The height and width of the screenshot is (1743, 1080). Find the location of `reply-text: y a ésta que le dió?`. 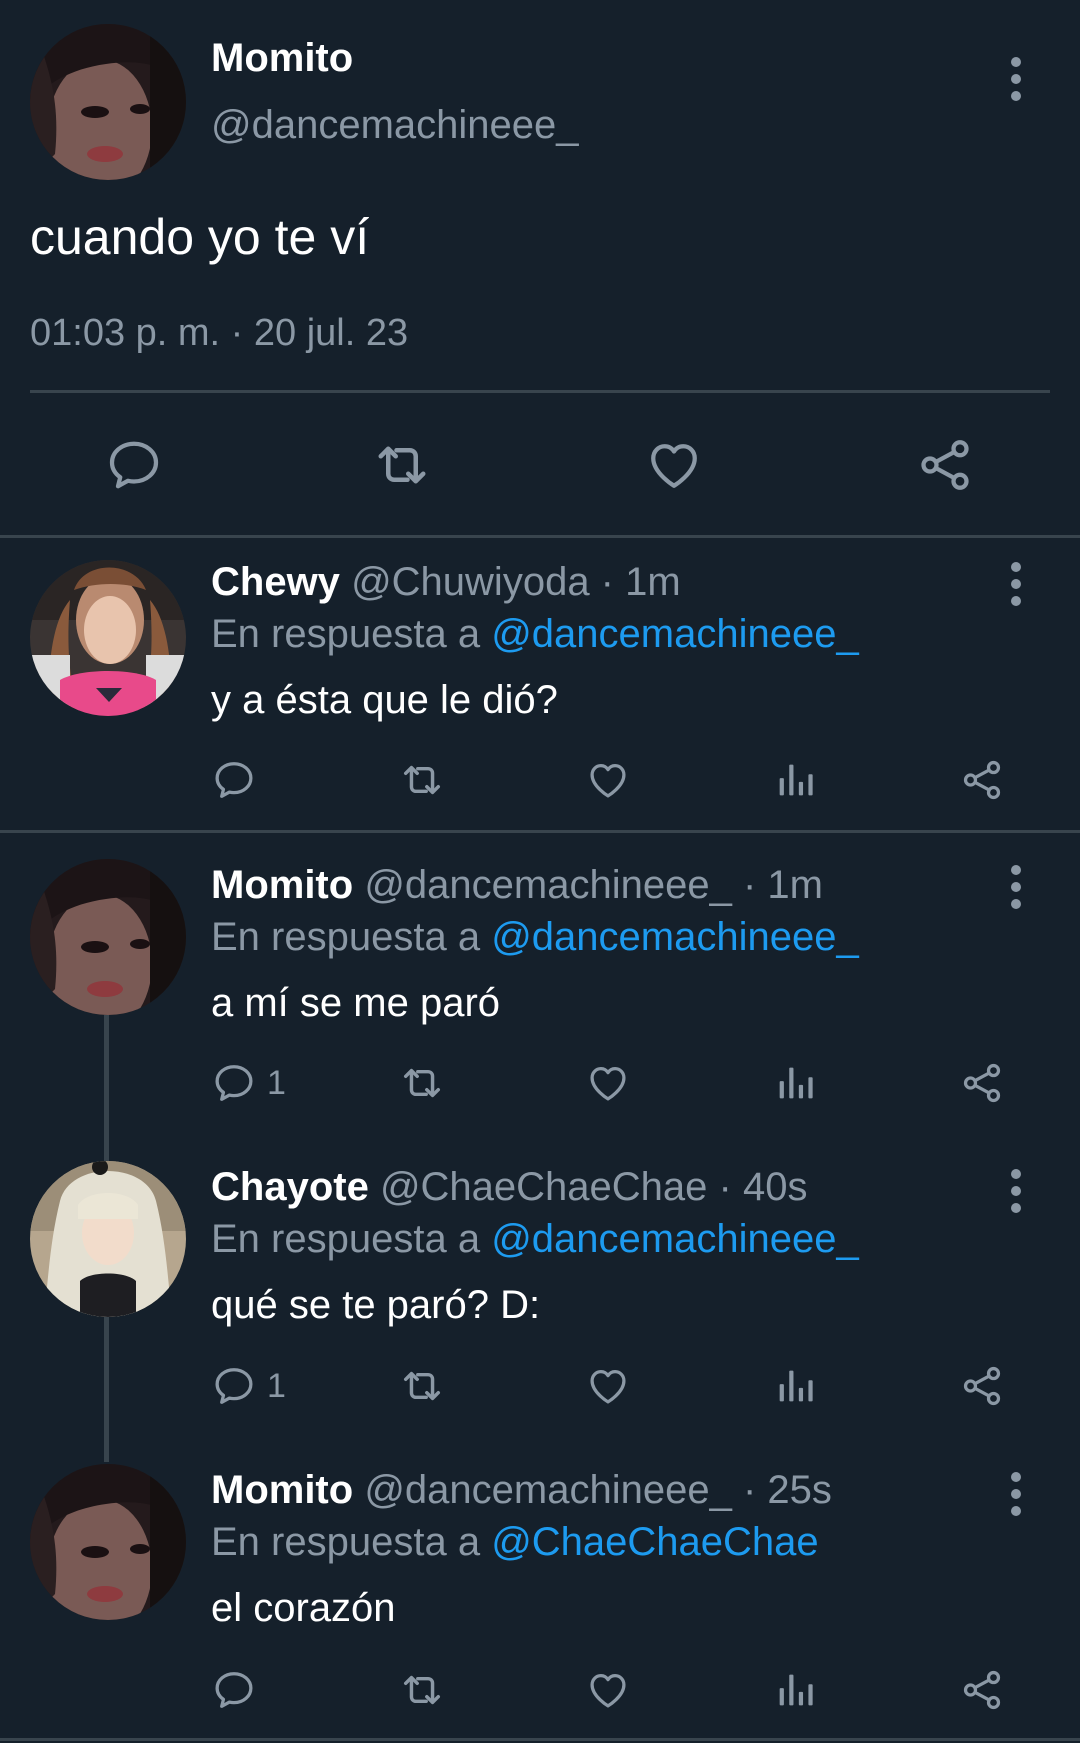

reply-text: y a ésta que le dió? is located at coordinates (384, 700).